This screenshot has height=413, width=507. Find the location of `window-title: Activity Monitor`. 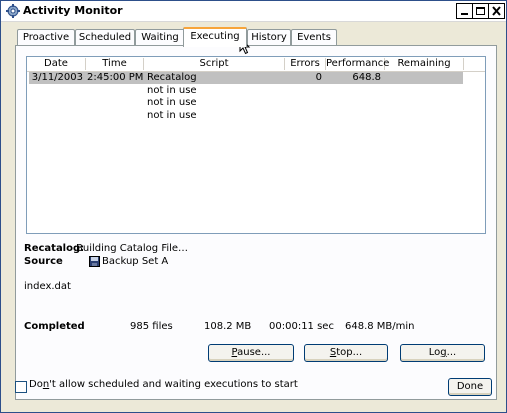

window-title: Activity Monitor is located at coordinates (73, 10).